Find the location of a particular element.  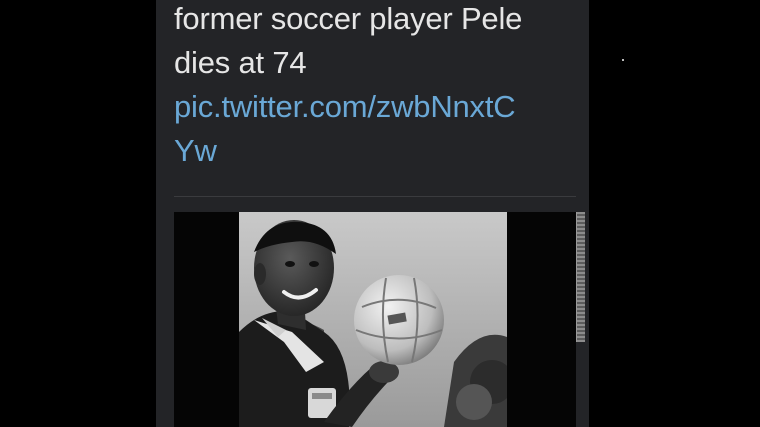

tweet-link-line-1: pic.twitter.com/zwbNnxtC is located at coordinates (345, 106).